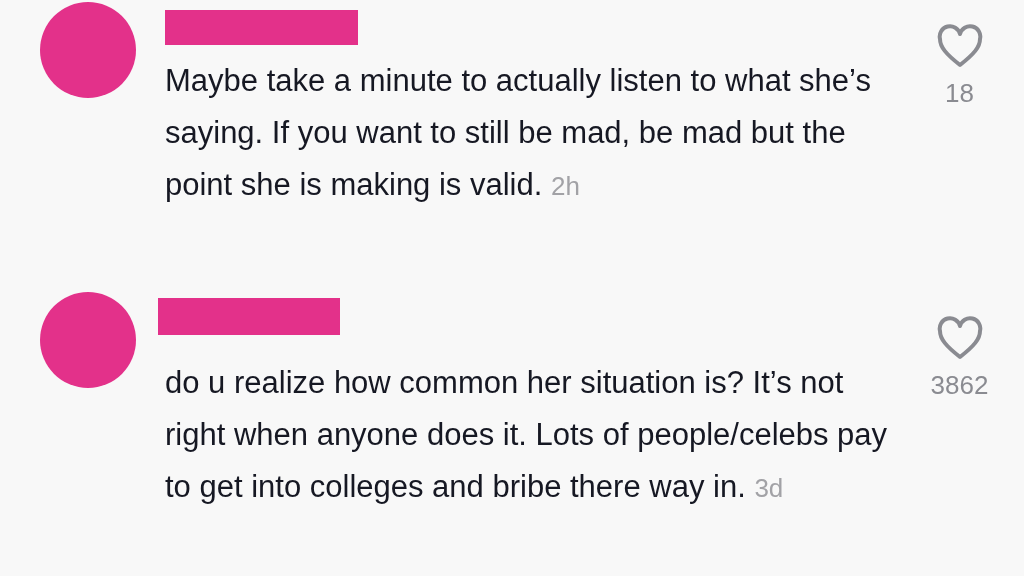 The height and width of the screenshot is (576, 1024). I want to click on like-count: 3862, so click(959, 385).